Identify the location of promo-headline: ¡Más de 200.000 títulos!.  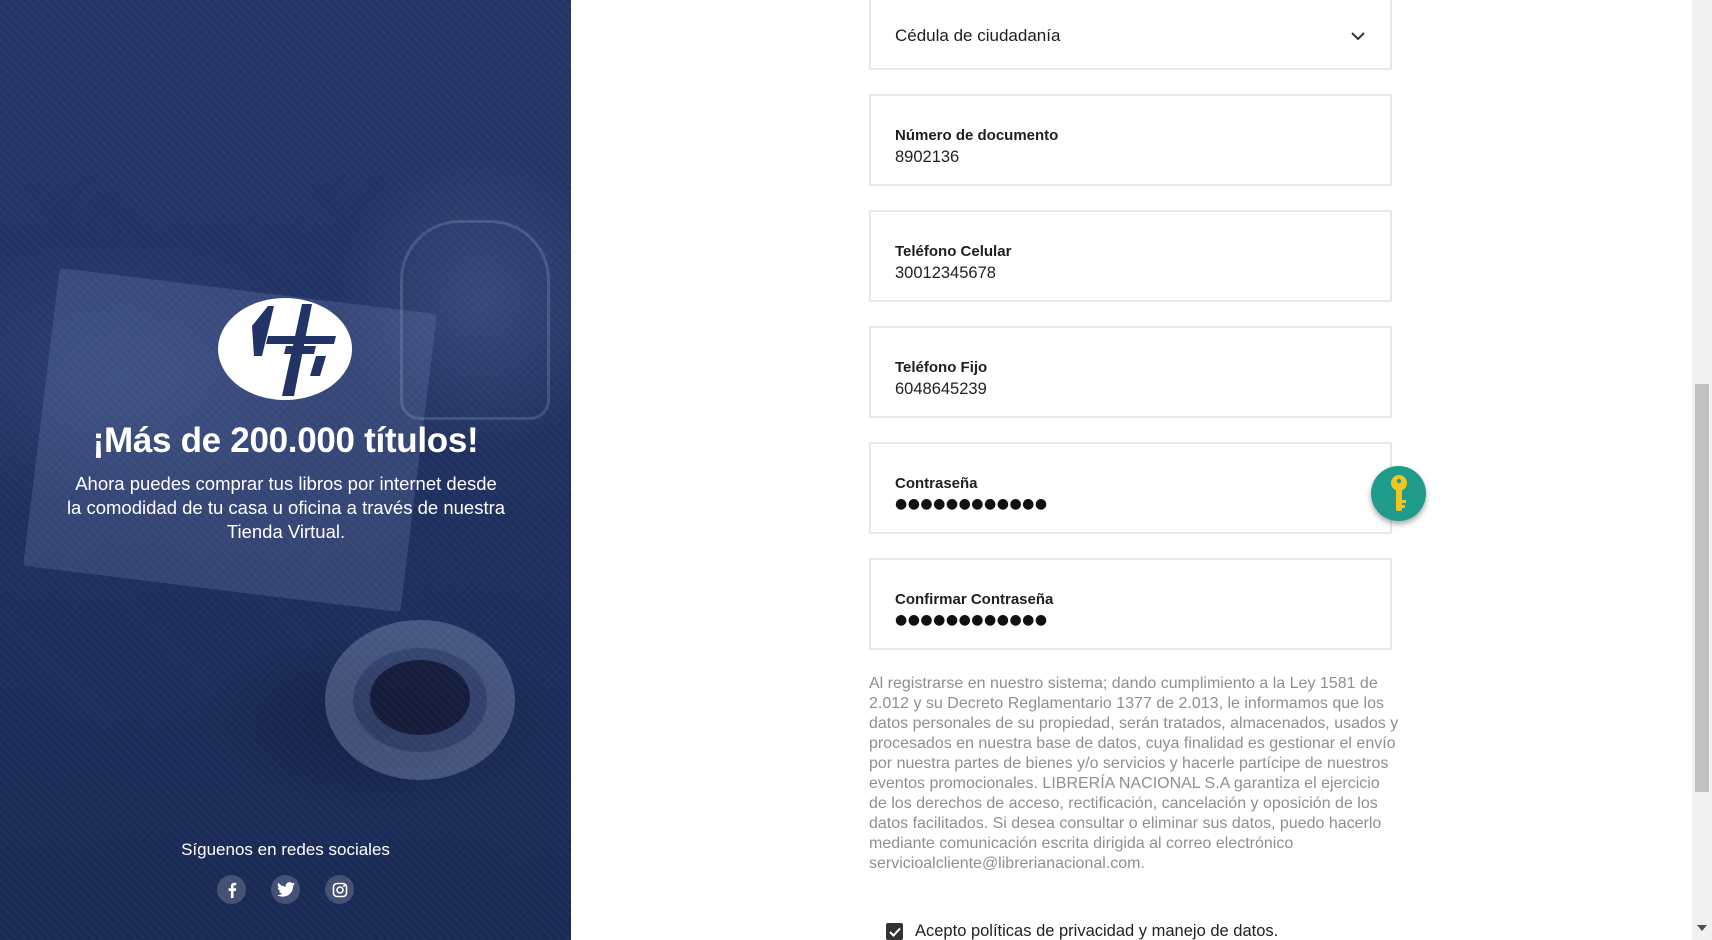
(285, 440).